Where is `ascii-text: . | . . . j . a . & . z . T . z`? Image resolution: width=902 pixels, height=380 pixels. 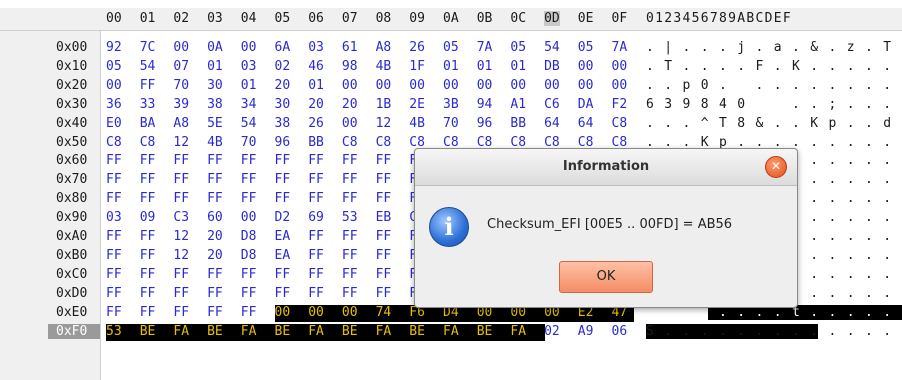 ascii-text: . | . . . j . a . & . z . T . z is located at coordinates (774, 47).